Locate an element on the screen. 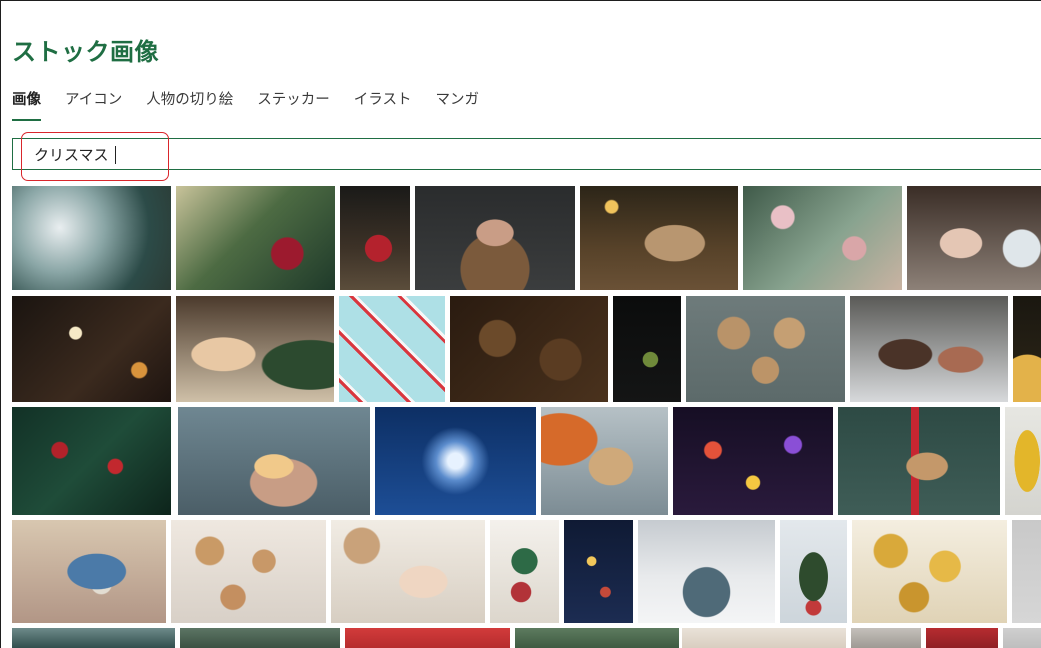  gift-red-ribbon-photo is located at coordinates (919, 461).